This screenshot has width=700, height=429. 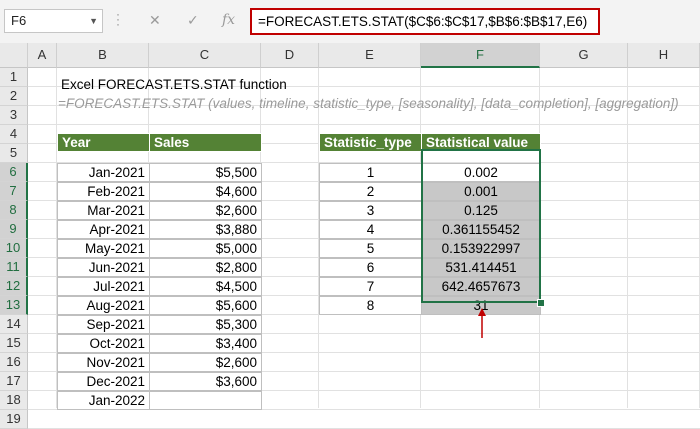 What do you see at coordinates (42, 55) in the screenshot?
I see `column-header-a: A` at bounding box center [42, 55].